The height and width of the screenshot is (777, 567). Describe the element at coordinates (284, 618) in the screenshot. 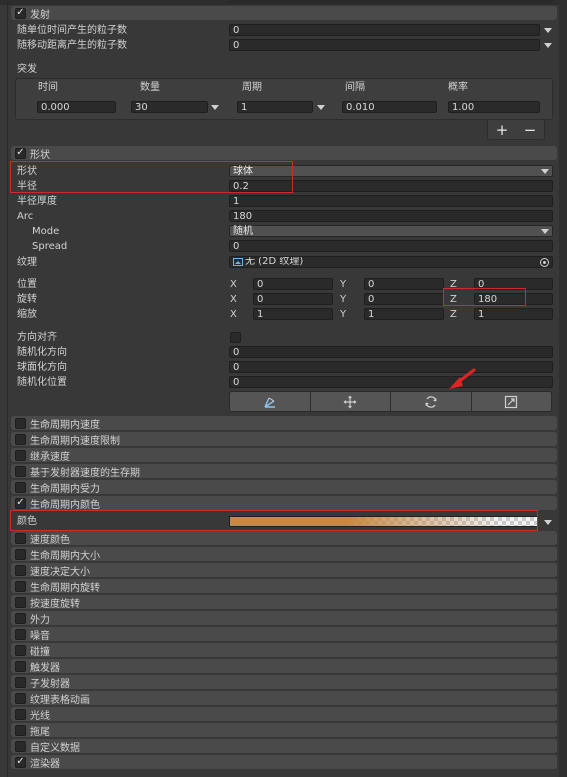

I see `module-external-forces: 外力` at that location.